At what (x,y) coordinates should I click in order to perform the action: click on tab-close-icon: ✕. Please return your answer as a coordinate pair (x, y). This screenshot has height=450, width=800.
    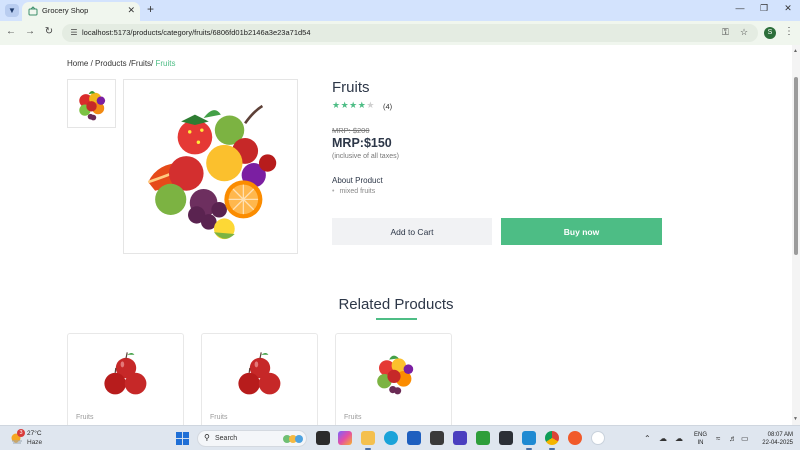
    Looking at the image, I should click on (131, 10).